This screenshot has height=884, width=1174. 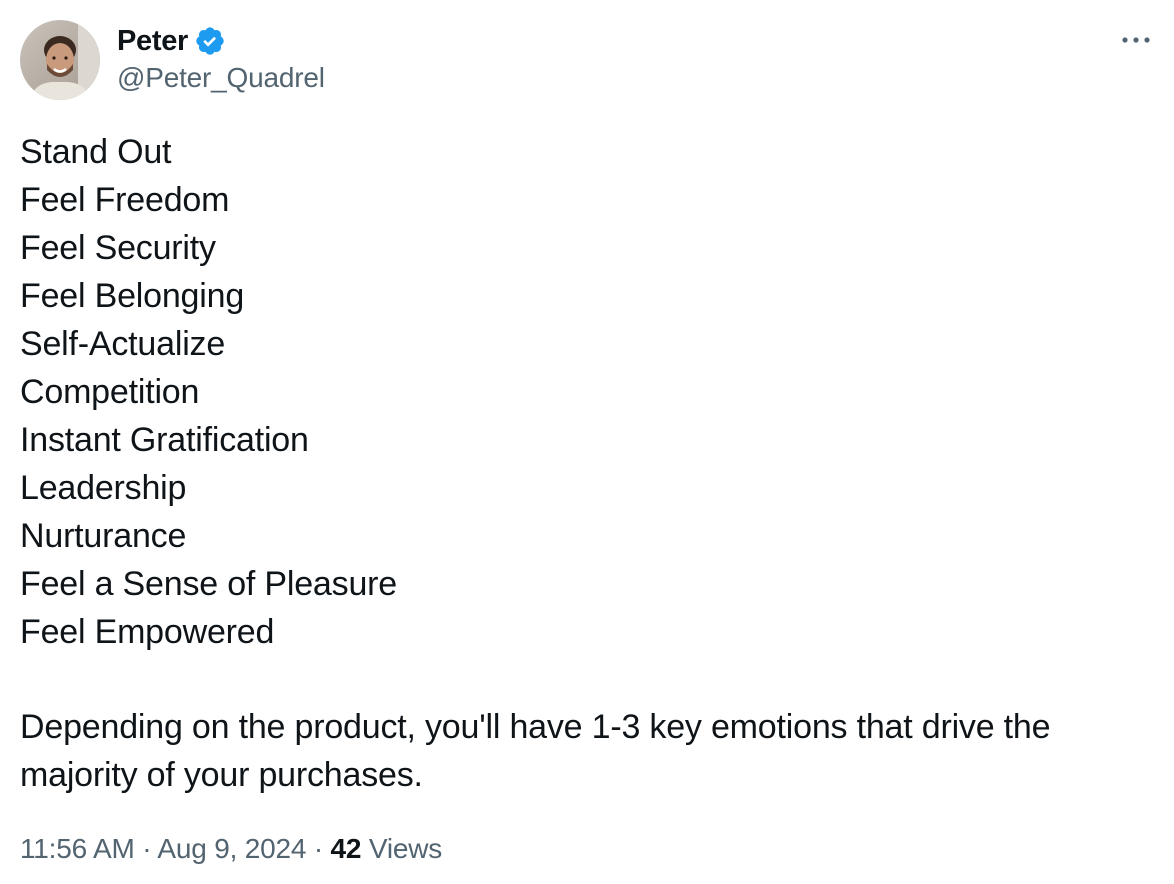 What do you see at coordinates (208, 584) in the screenshot?
I see `tweet-line: Feel a Sense of Pleasure` at bounding box center [208, 584].